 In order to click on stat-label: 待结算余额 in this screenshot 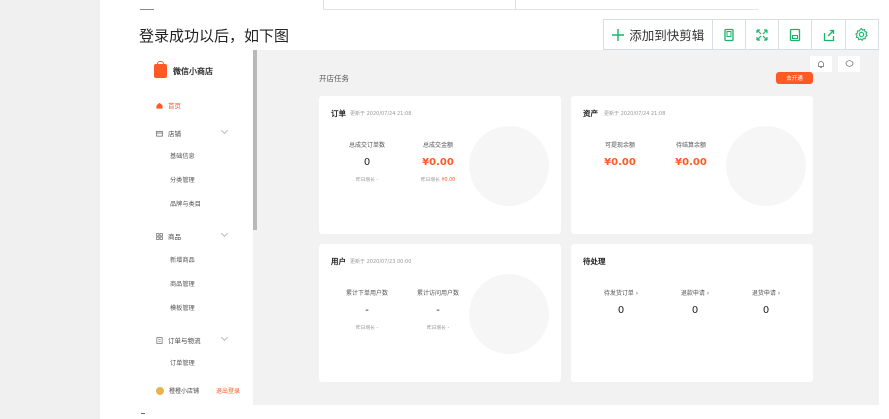, I will do `click(690, 145)`.